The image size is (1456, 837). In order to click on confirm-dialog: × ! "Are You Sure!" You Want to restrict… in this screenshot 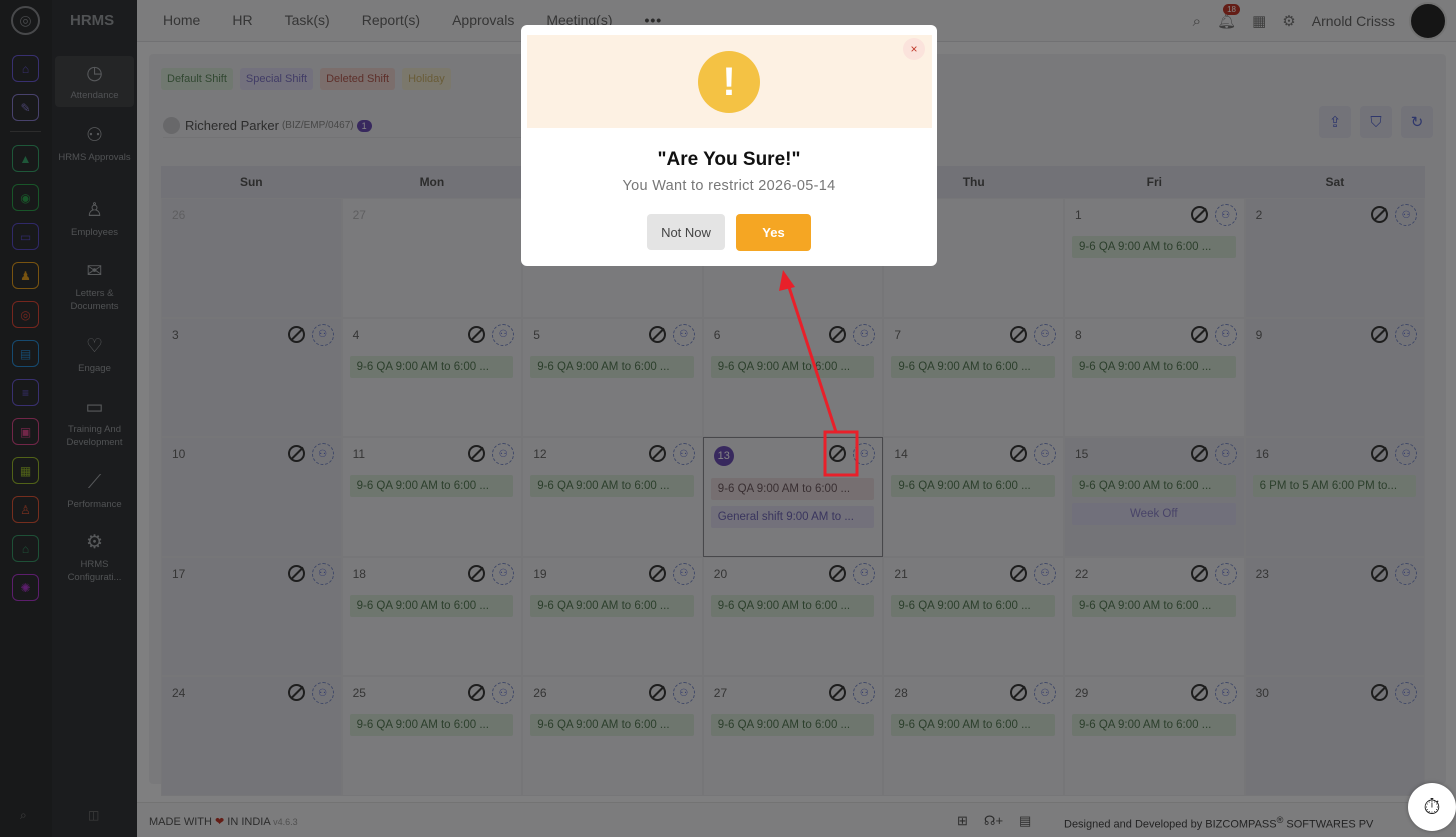, I will do `click(729, 145)`.